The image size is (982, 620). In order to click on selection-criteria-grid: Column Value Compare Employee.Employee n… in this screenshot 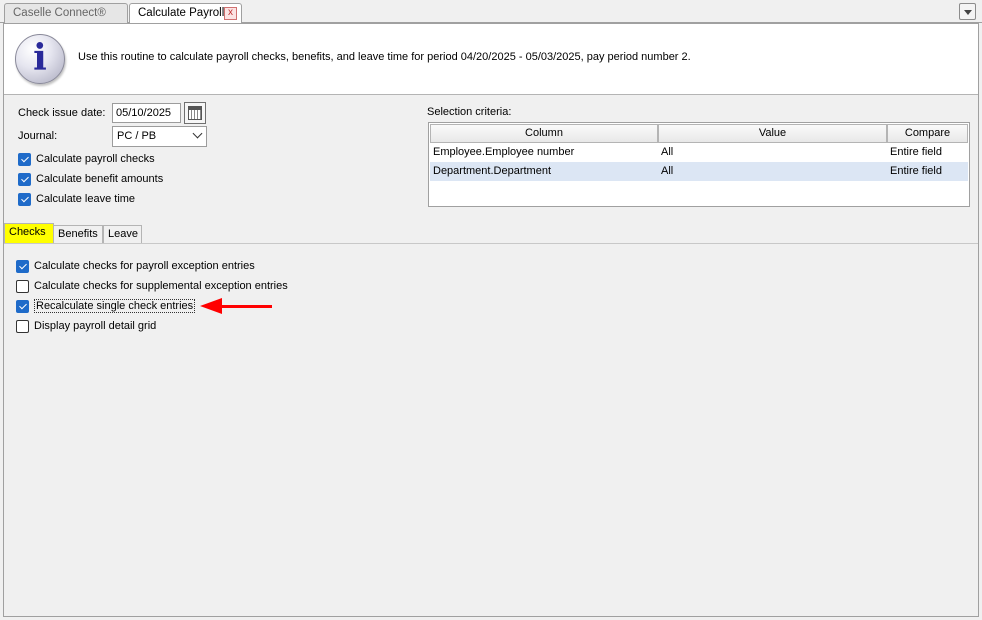, I will do `click(699, 164)`.